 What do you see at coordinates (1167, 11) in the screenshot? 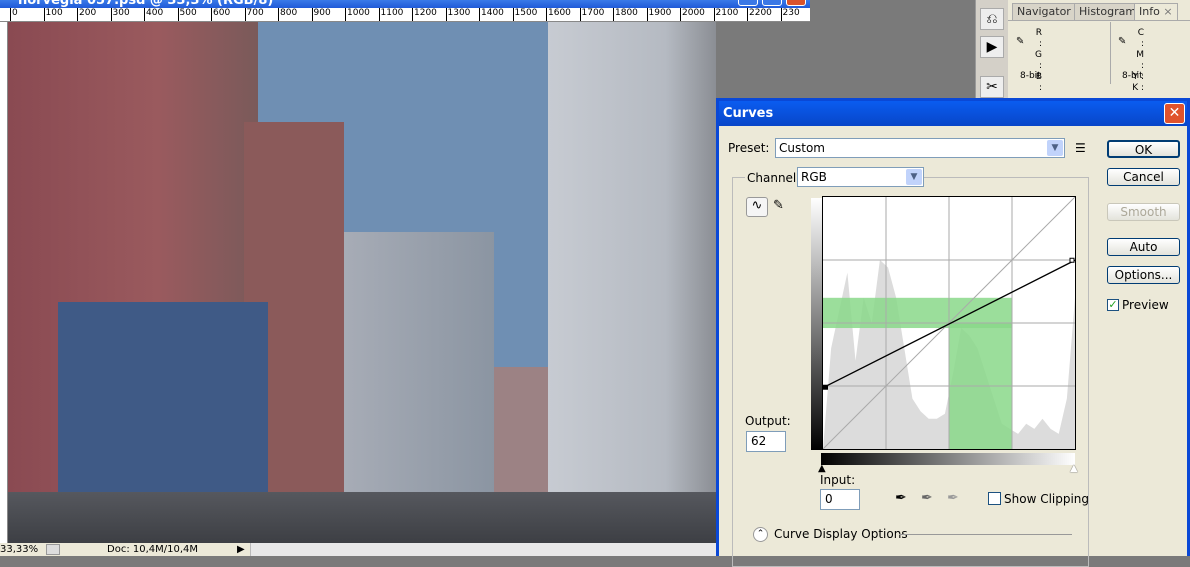
I see `close-tab-icon: ×` at bounding box center [1167, 11].